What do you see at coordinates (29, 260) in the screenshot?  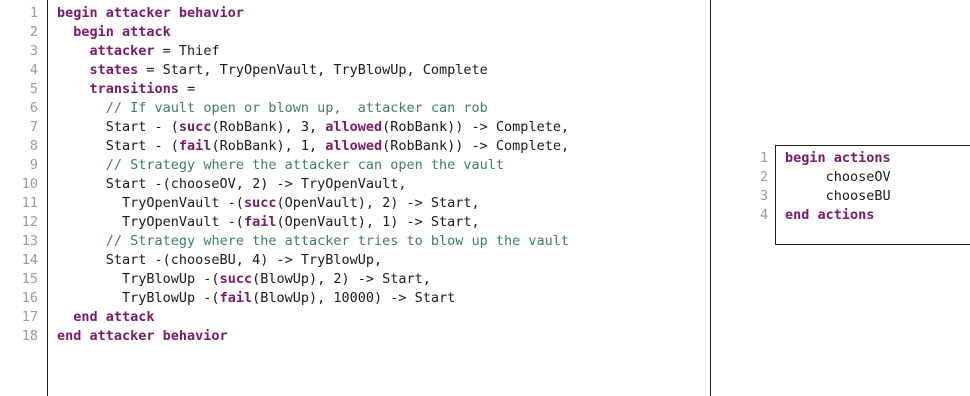 I see `line-number: 14` at bounding box center [29, 260].